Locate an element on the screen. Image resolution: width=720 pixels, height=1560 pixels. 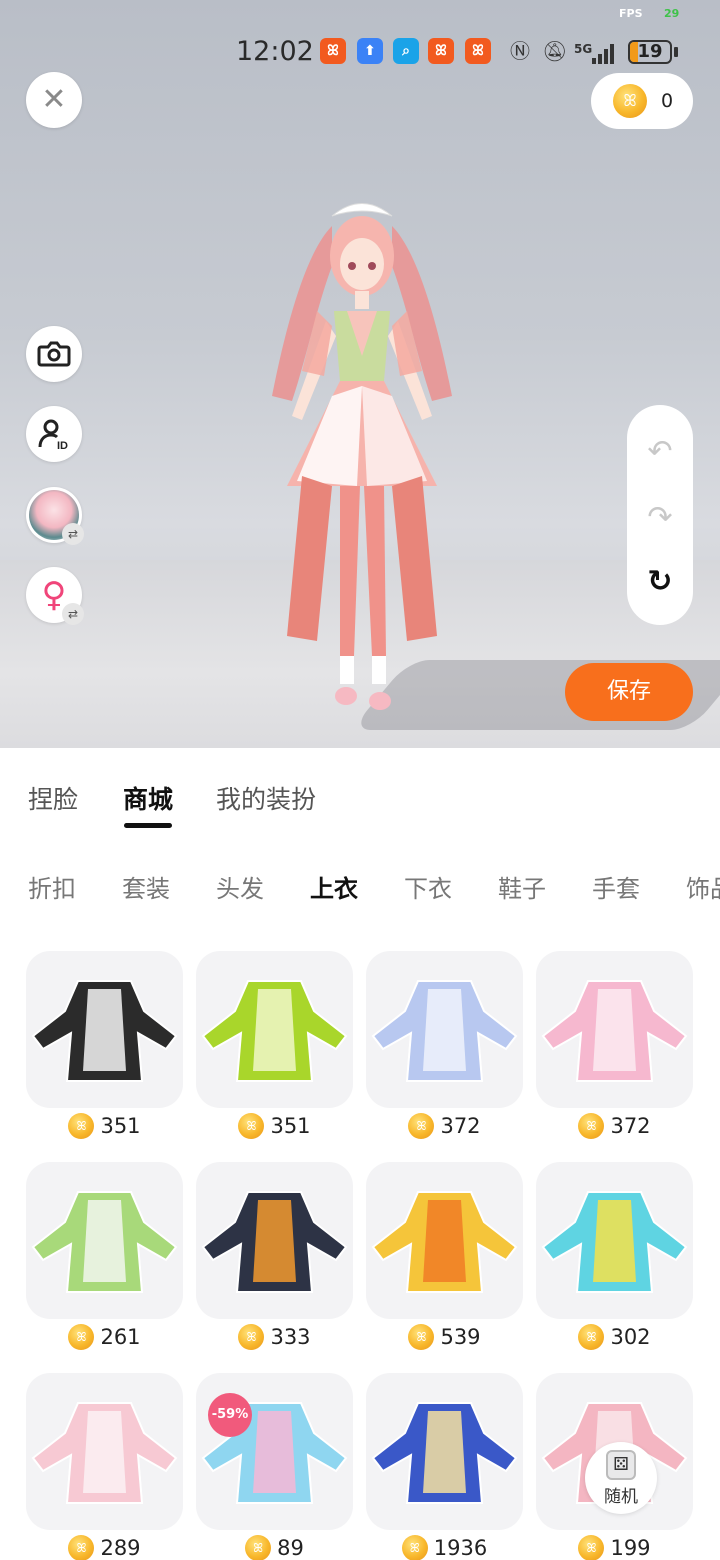
close-button: ✕ is located at coordinates (54, 100).